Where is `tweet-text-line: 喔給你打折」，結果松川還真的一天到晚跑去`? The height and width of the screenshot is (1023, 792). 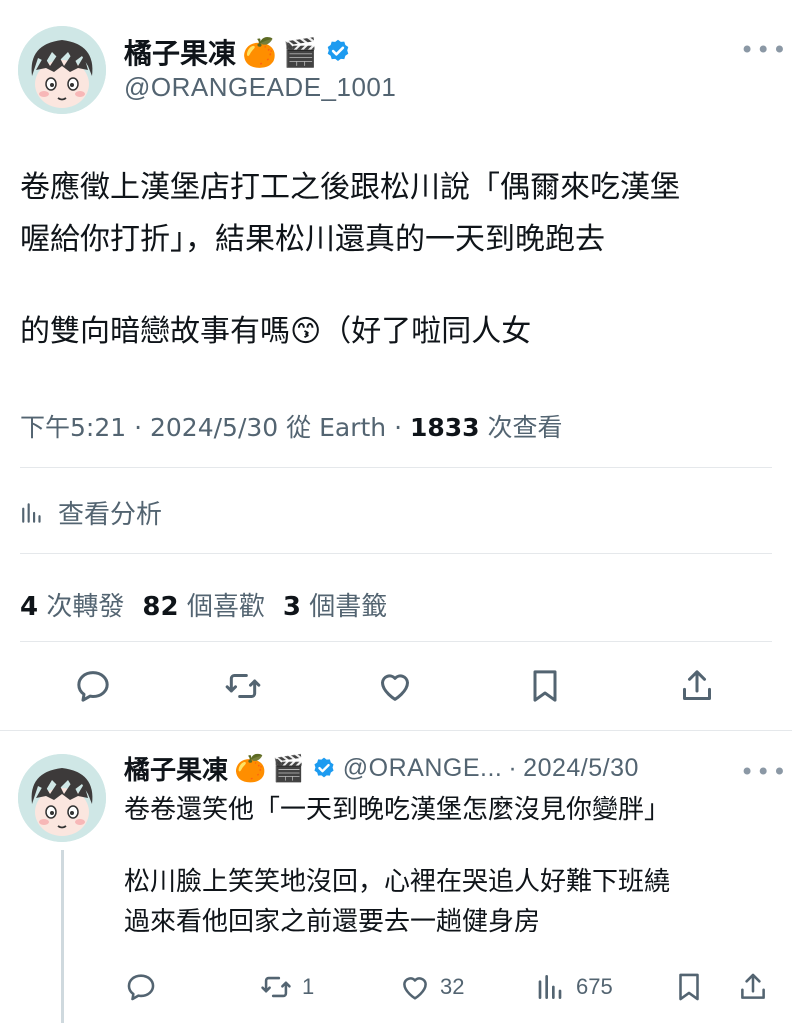 tweet-text-line: 喔給你打折」，結果松川還真的一天到晚跑去 is located at coordinates (312, 239).